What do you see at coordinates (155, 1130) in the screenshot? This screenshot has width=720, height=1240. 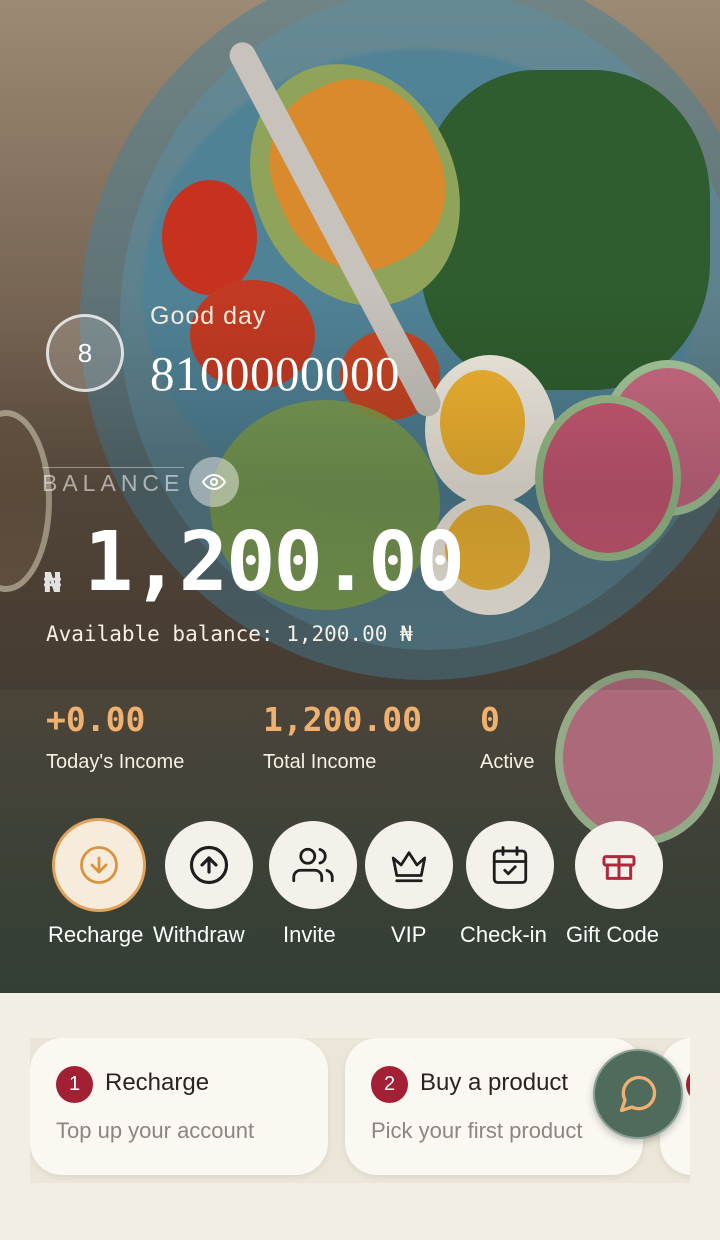 I see `step-subtitle: Top up your account` at bounding box center [155, 1130].